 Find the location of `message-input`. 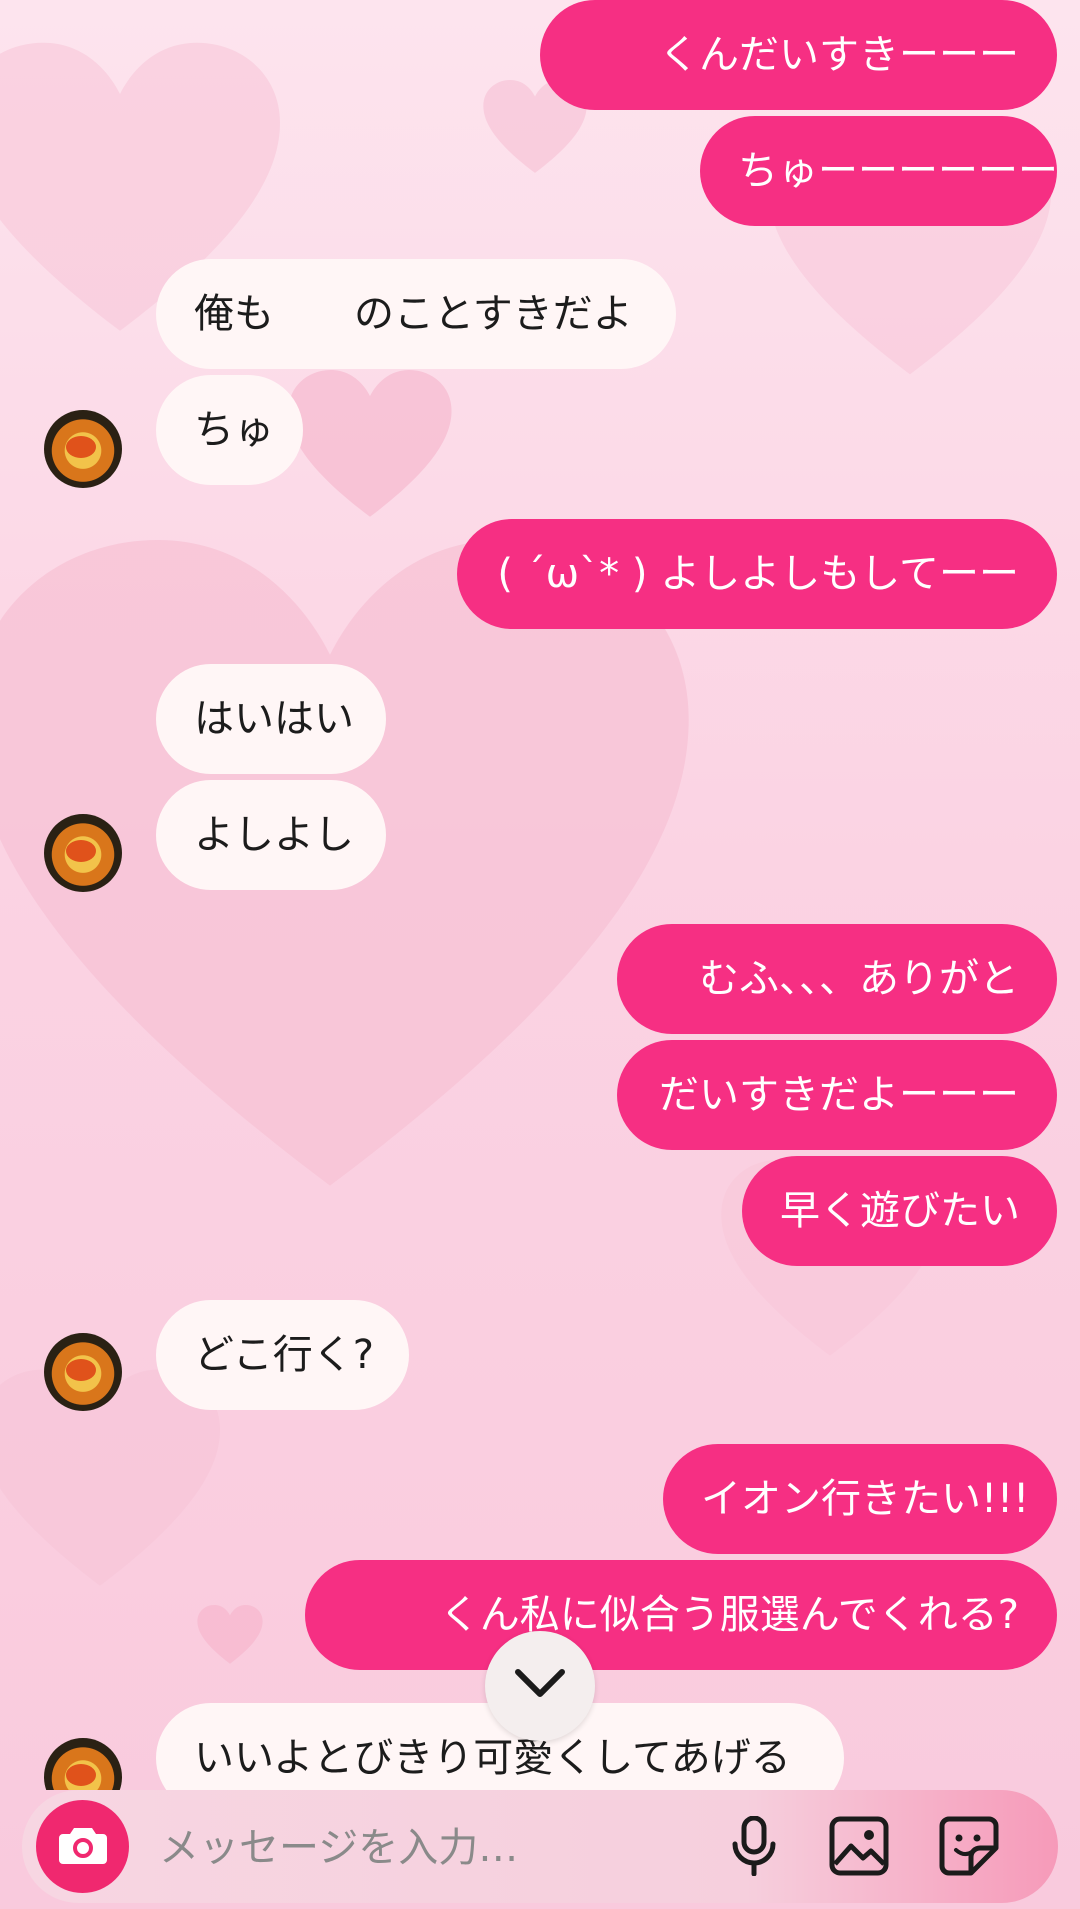

message-input is located at coordinates (439, 1847).